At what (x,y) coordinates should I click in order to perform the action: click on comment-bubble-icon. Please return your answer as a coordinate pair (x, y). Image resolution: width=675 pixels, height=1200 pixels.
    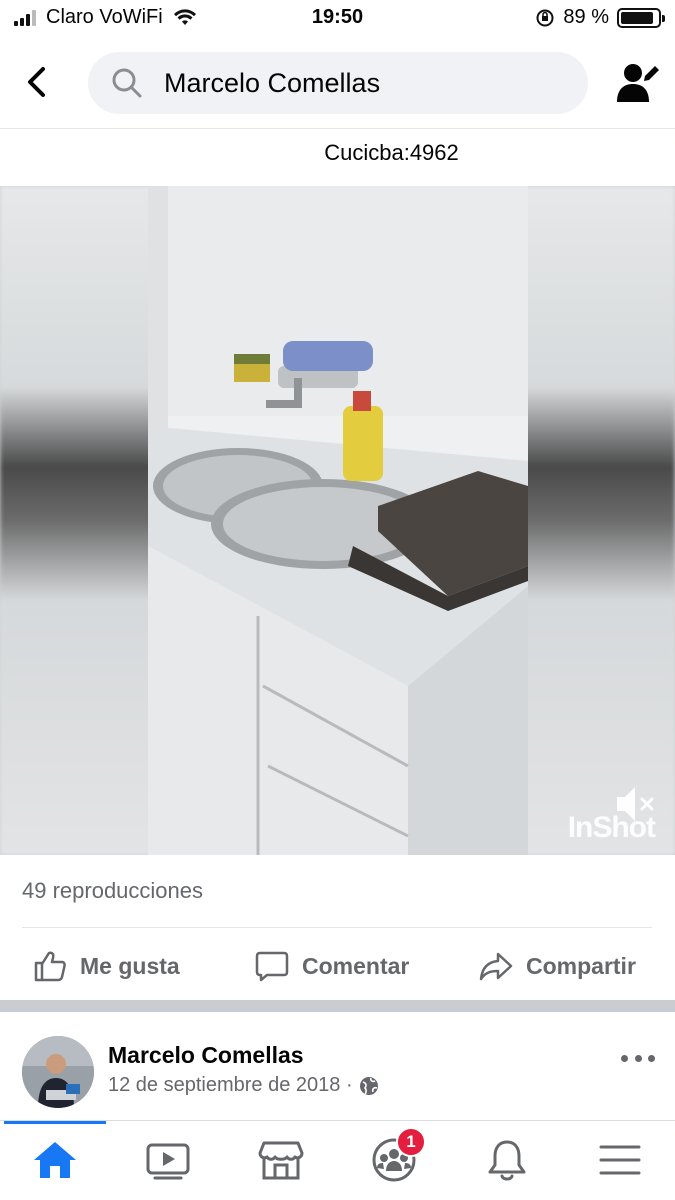
    Looking at the image, I should click on (272, 966).